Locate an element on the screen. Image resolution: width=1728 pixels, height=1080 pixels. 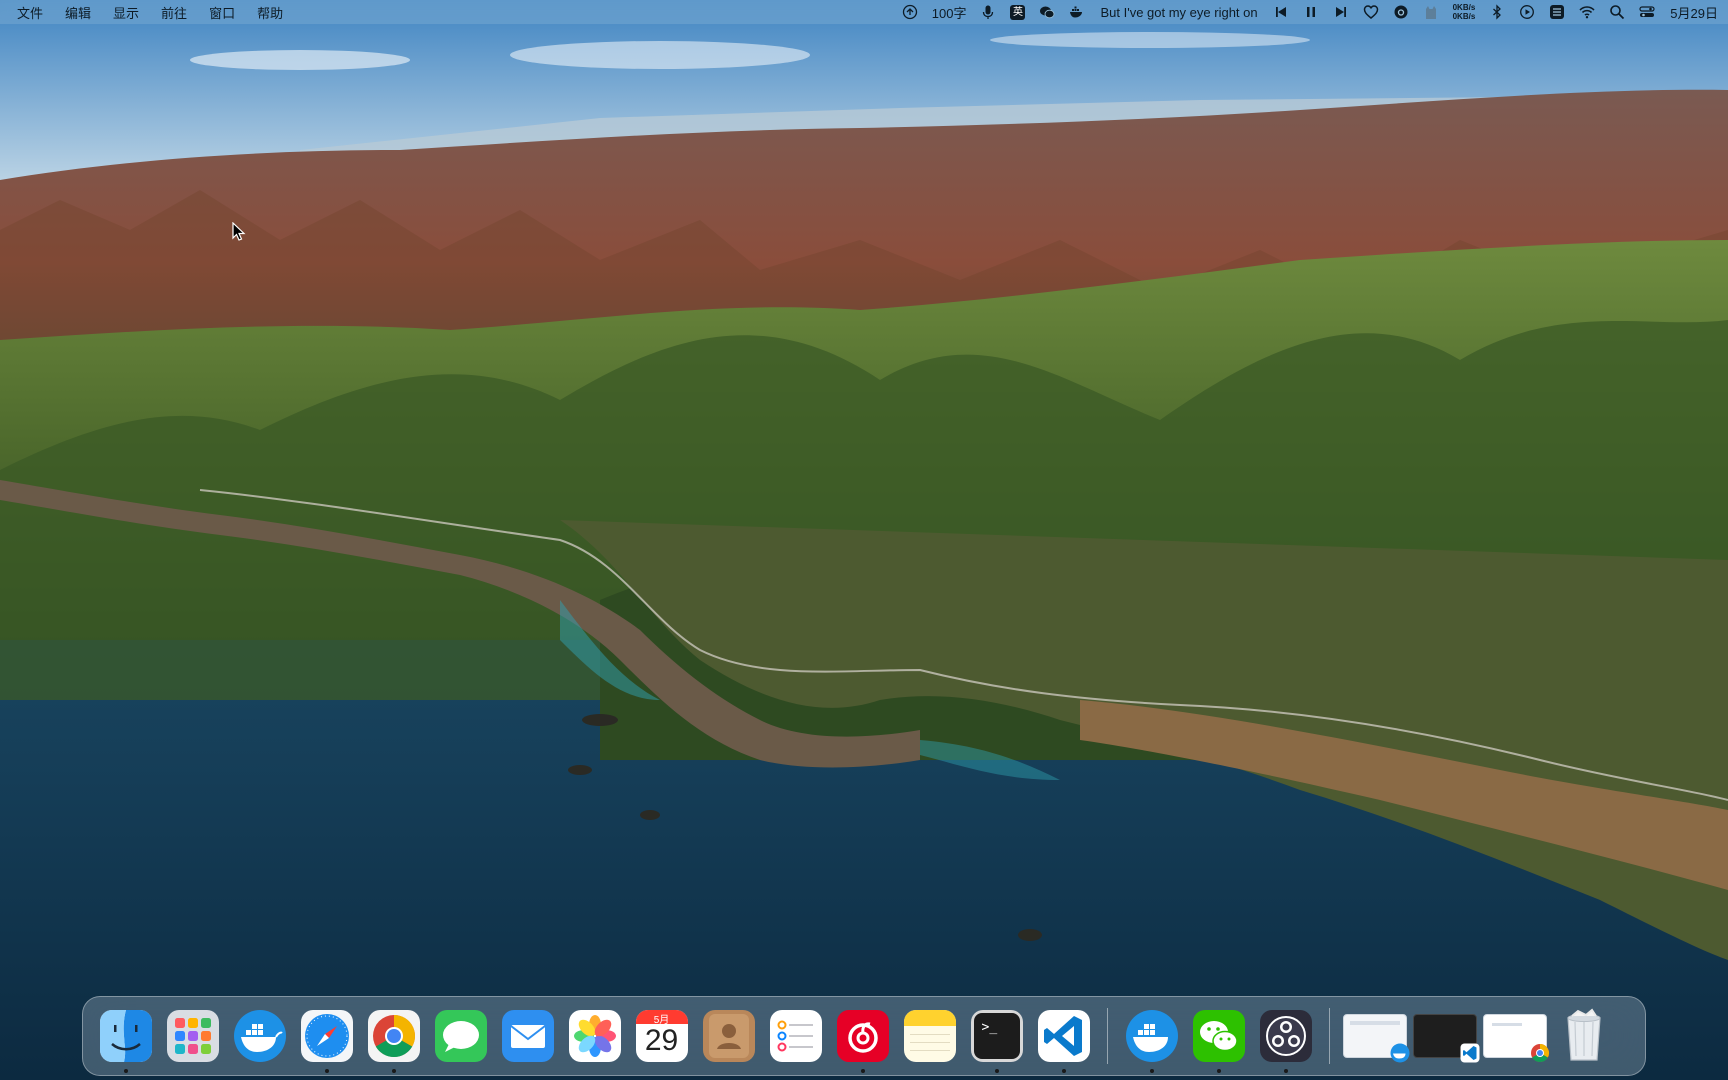
dock-app-reminders is located at coordinates (796, 1036).